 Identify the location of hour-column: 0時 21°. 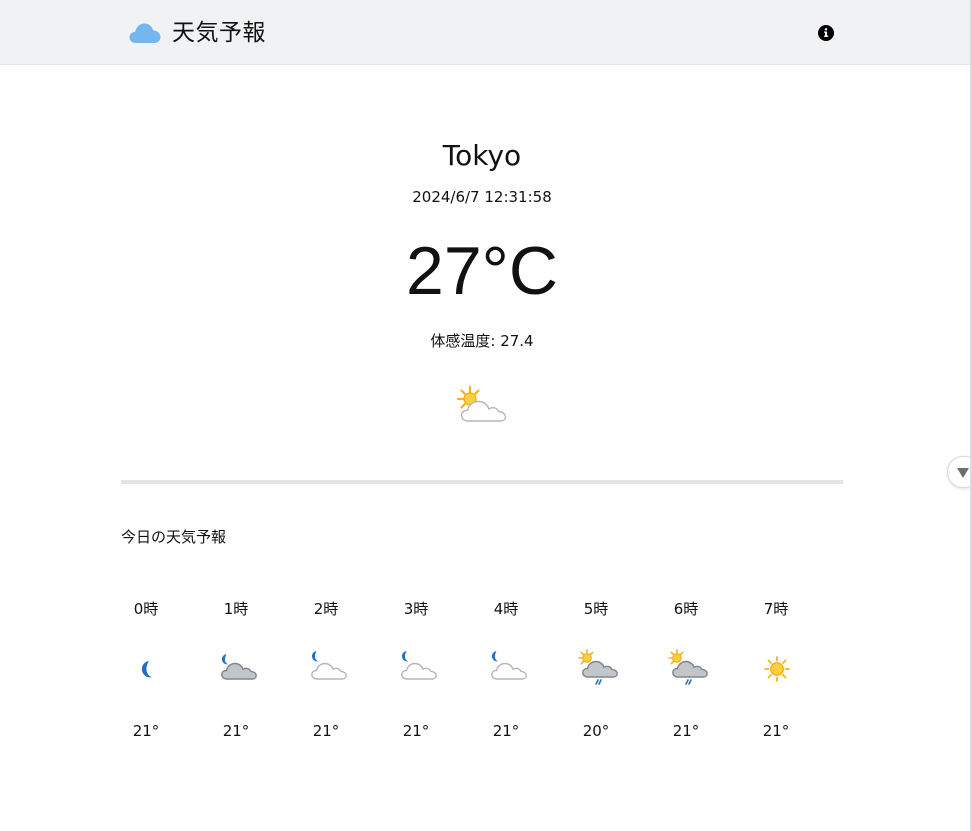
(146, 671).